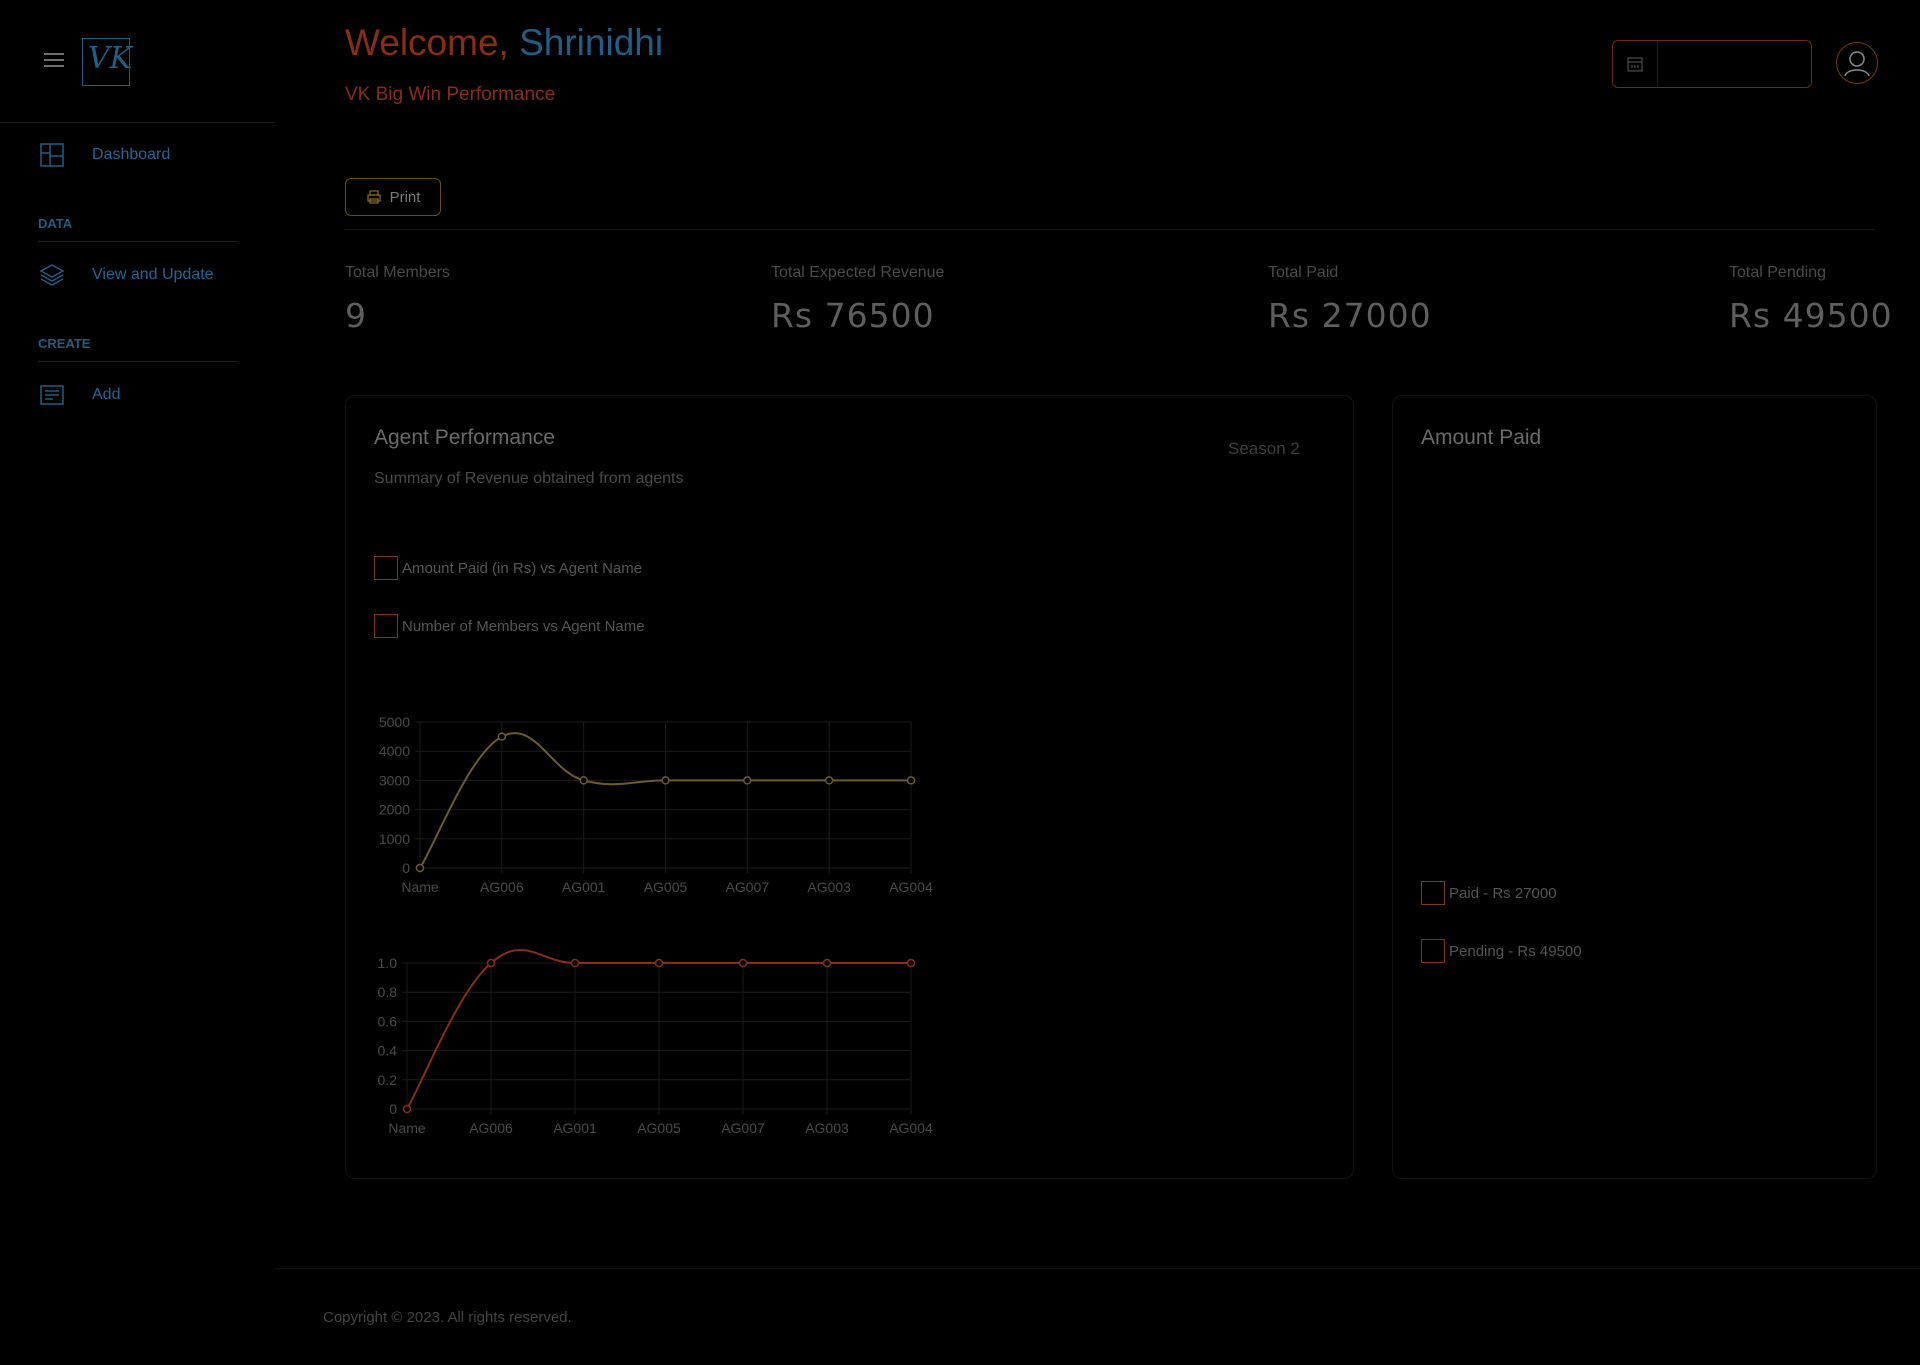 This screenshot has width=1920, height=1365. Describe the element at coordinates (388, 1080) in the screenshot. I see `y-tick-label: 0.2` at that location.